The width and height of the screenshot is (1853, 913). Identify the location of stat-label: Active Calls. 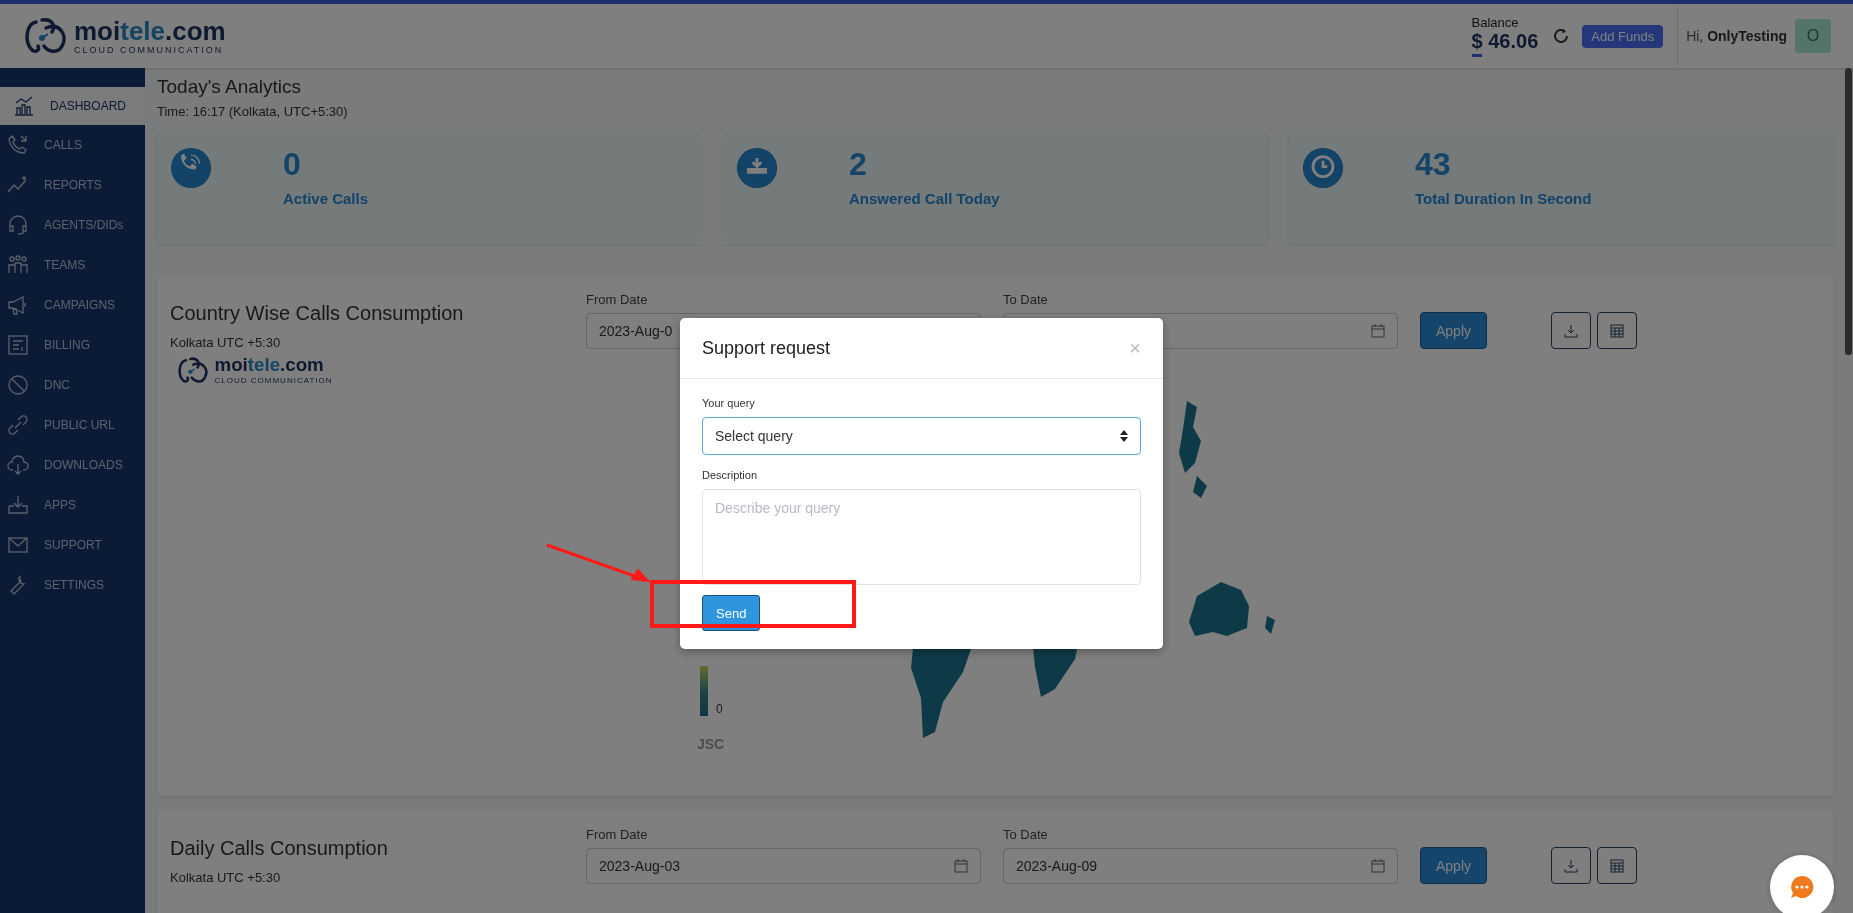
(326, 198).